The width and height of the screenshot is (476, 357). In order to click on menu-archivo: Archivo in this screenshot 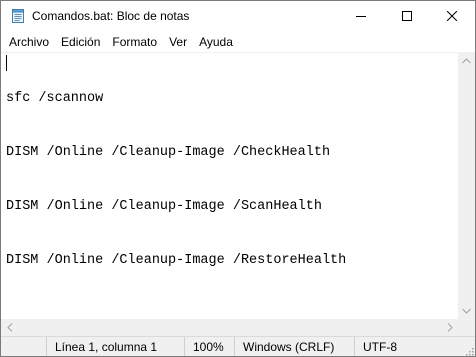, I will do `click(29, 42)`.